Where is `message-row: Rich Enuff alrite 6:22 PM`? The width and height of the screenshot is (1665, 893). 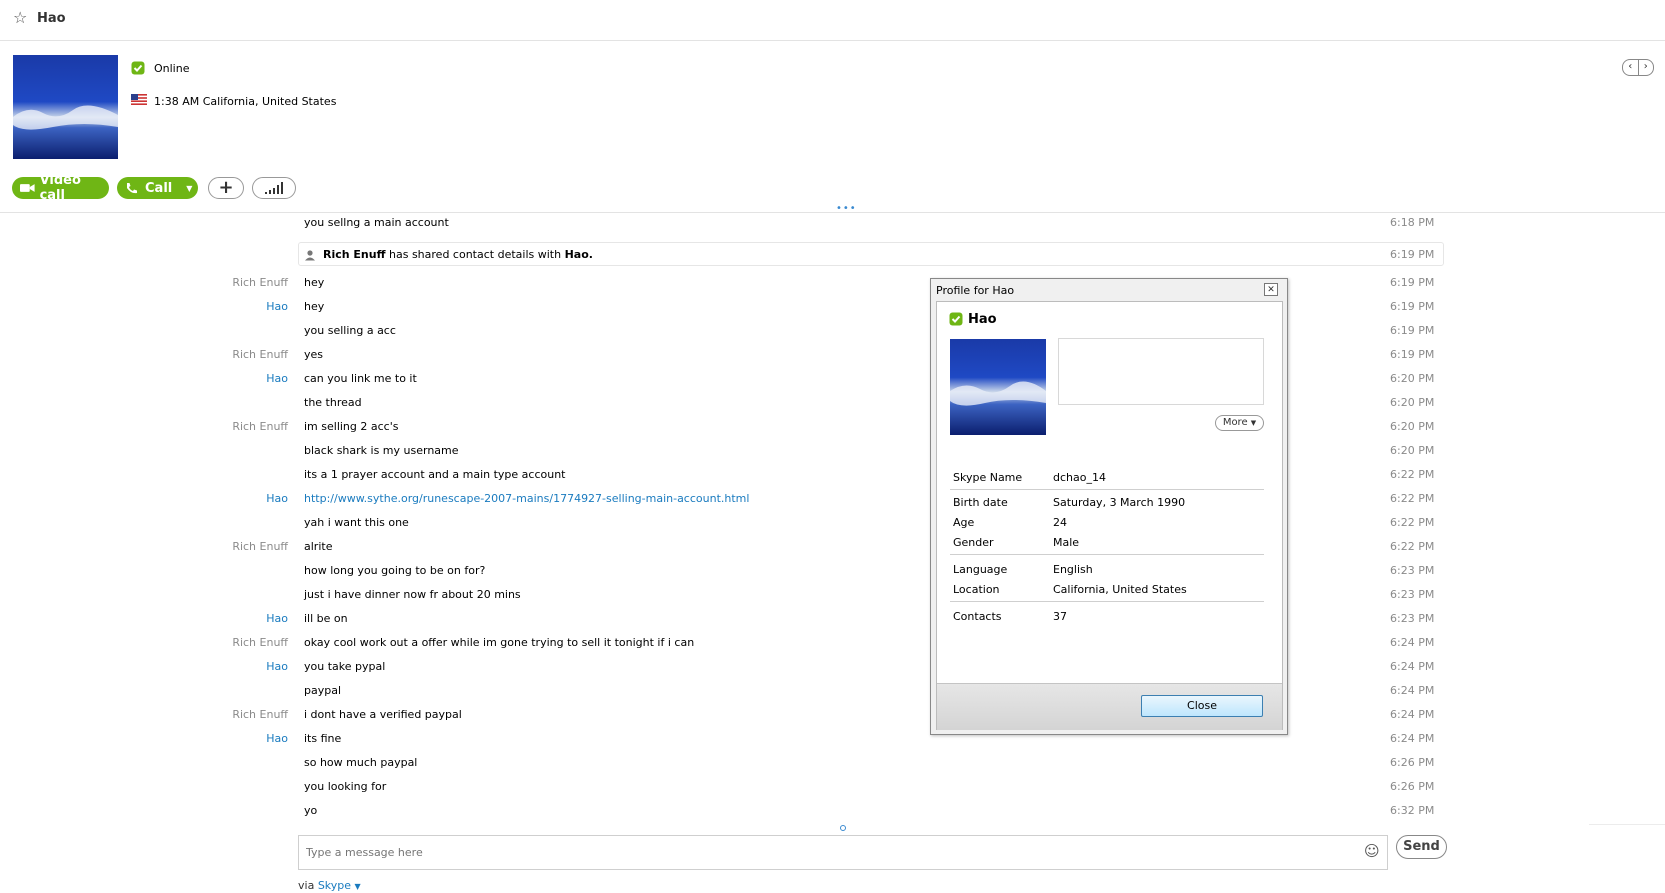 message-row: Rich Enuff alrite 6:22 PM is located at coordinates (832, 551).